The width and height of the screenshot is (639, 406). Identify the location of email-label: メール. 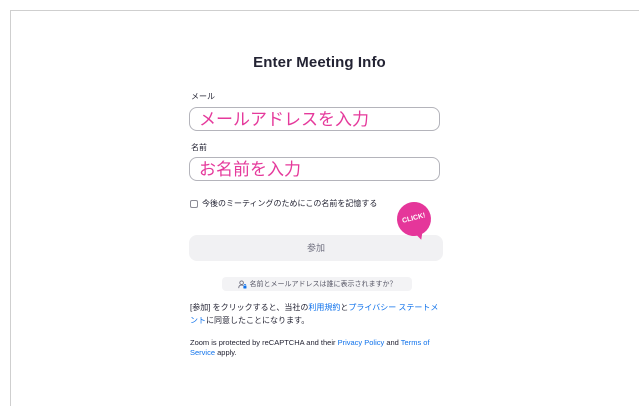
(203, 96).